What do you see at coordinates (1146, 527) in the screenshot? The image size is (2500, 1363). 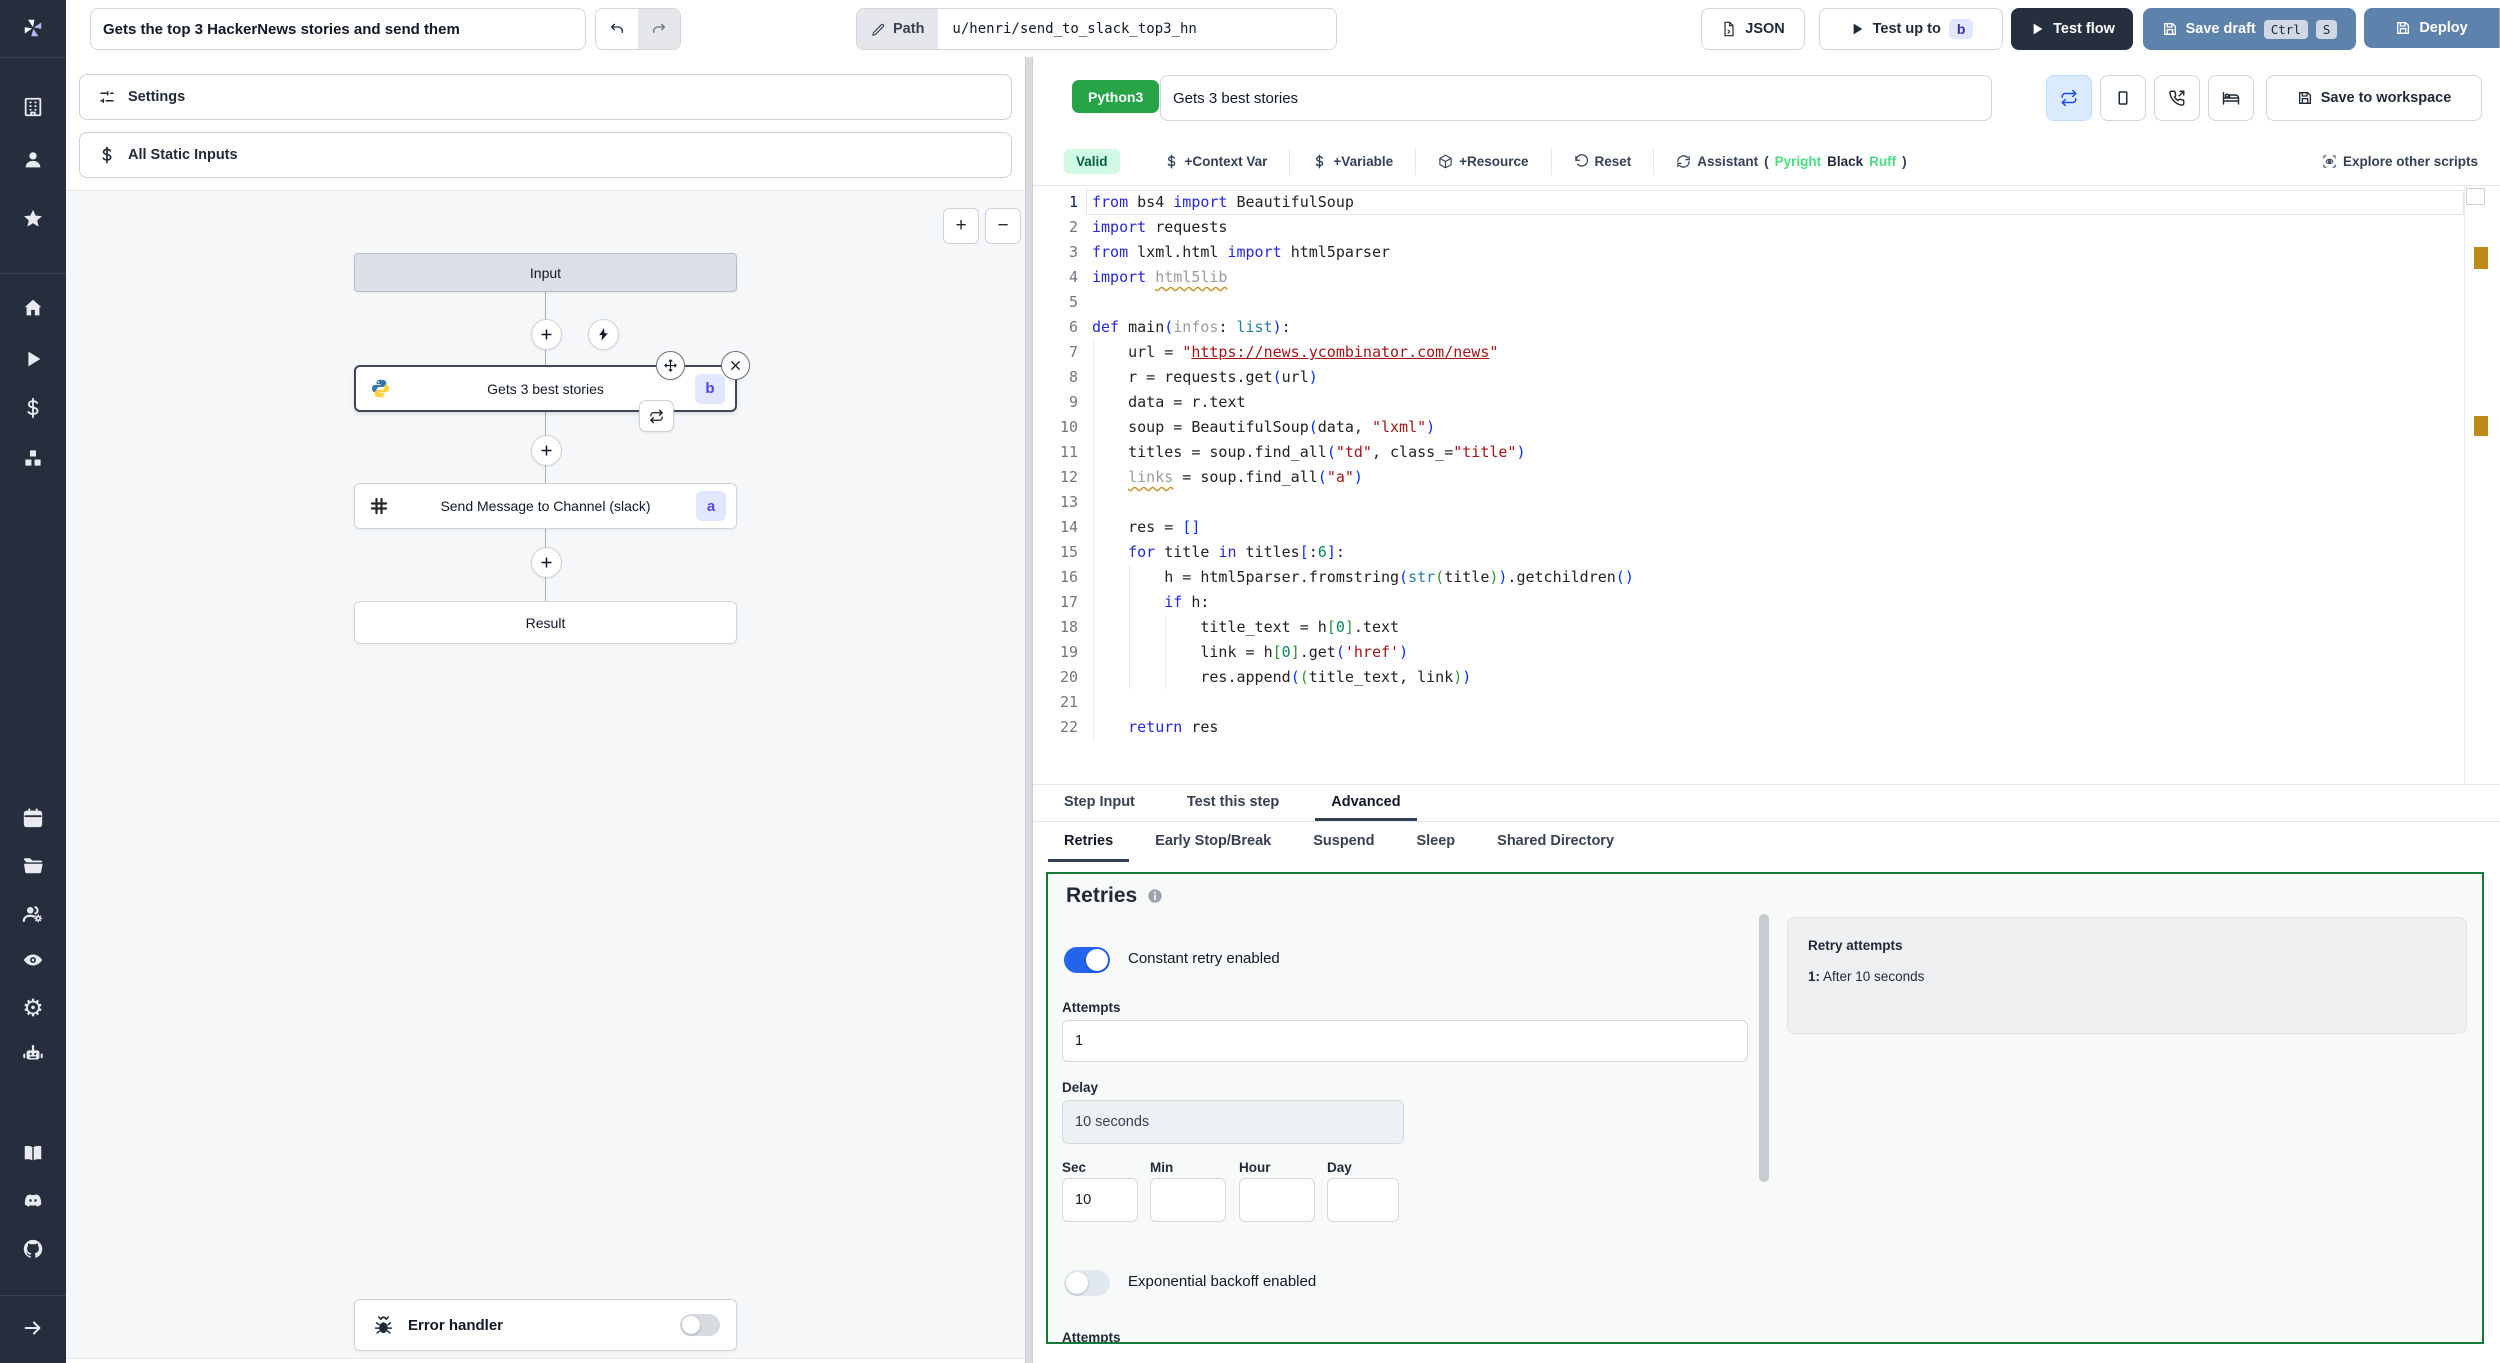 I see `code-line: res = []` at bounding box center [1146, 527].